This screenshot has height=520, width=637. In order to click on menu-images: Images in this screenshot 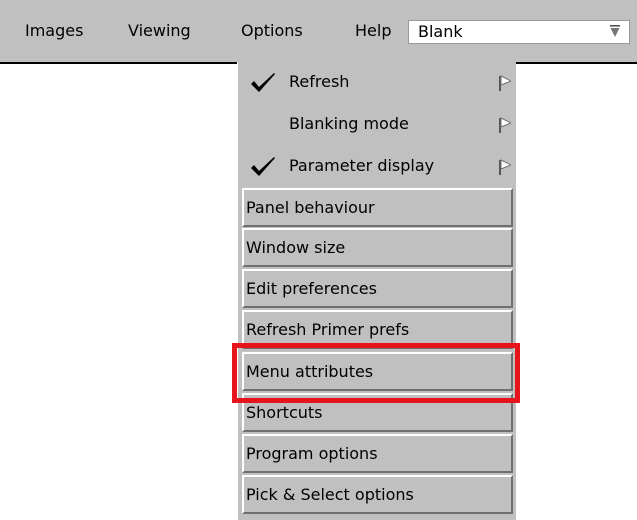, I will do `click(54, 31)`.